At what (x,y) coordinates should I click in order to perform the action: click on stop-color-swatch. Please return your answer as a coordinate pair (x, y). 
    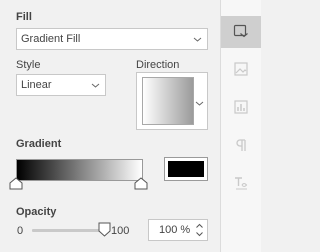
    Looking at the image, I should click on (186, 169).